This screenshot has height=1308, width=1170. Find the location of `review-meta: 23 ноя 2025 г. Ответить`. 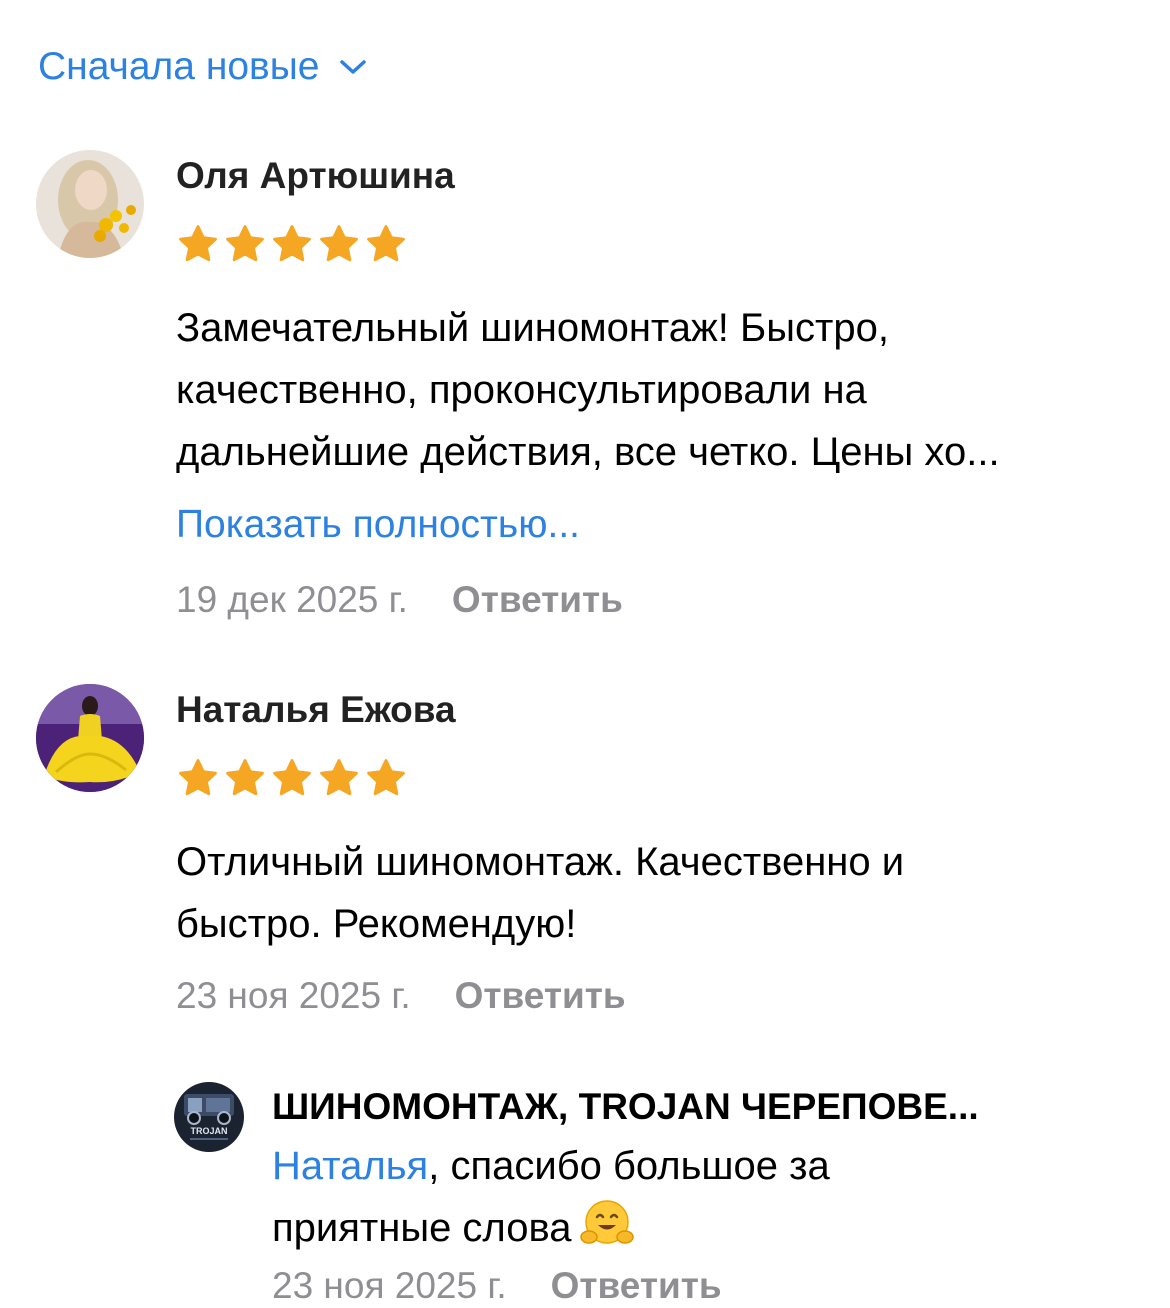

review-meta: 23 ноя 2025 г. Ответить is located at coordinates (401, 996).